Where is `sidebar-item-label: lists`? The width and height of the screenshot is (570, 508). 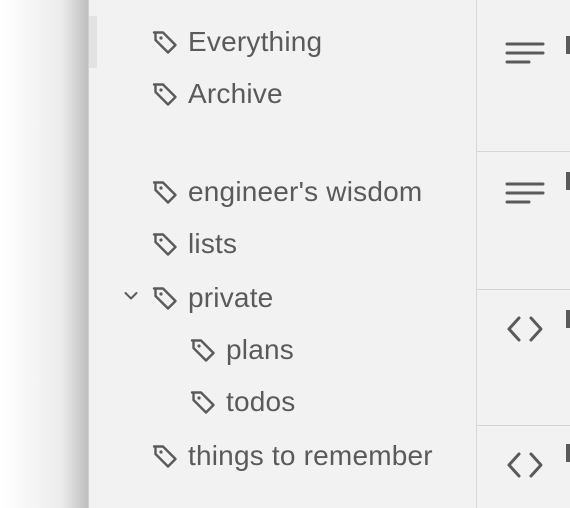
sidebar-item-label: lists is located at coordinates (213, 243).